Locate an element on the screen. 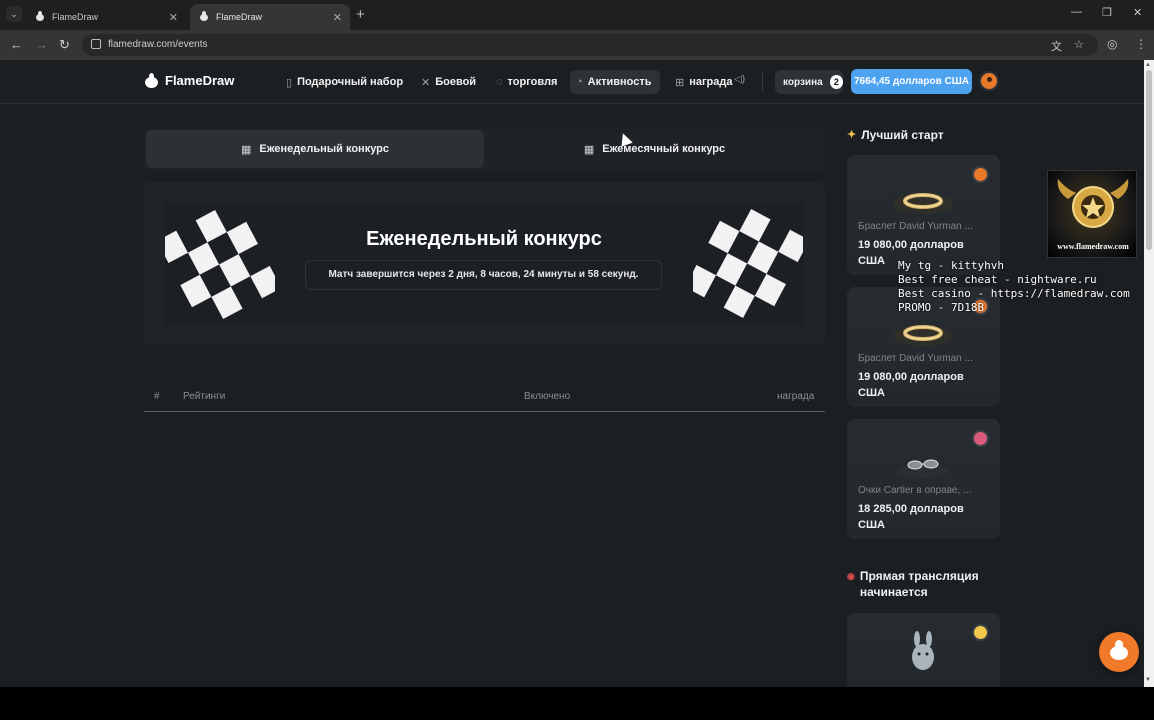  col-reward: награда is located at coordinates (796, 396).